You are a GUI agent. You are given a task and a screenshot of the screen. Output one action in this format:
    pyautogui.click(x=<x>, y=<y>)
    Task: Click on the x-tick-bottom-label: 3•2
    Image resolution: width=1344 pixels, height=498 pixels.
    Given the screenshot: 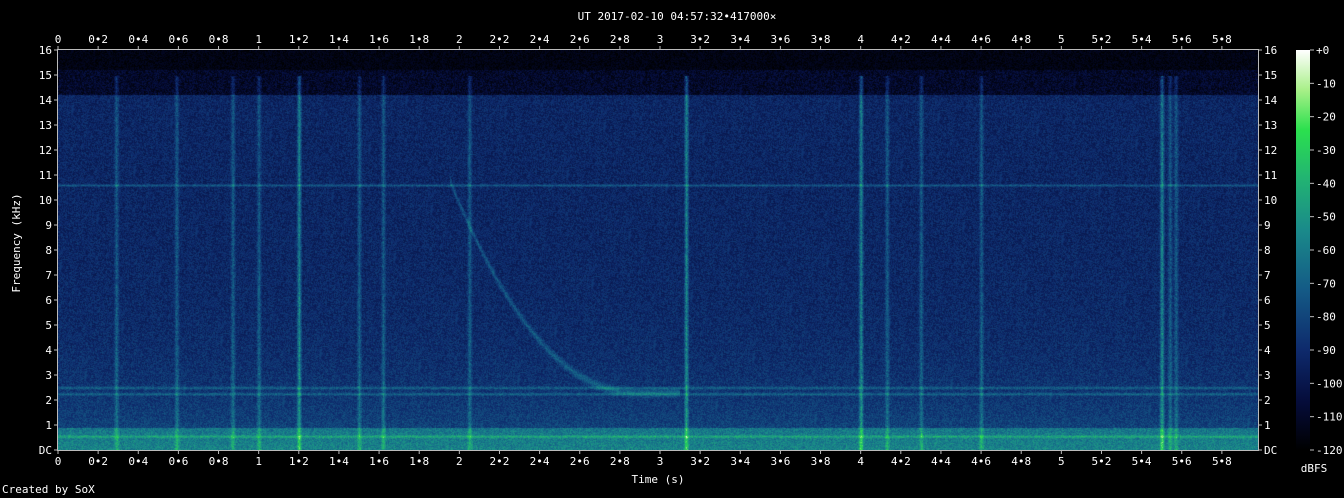 What is the action you would take?
    pyautogui.click(x=700, y=461)
    